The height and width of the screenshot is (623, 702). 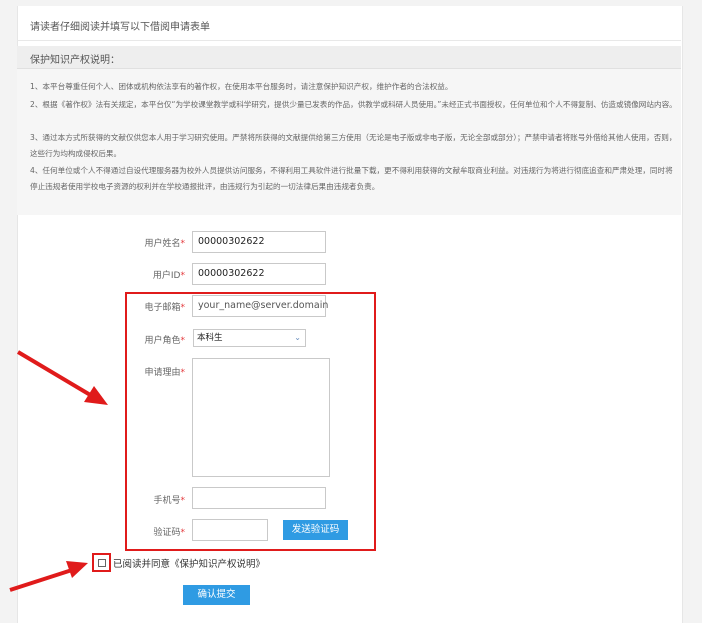 What do you see at coordinates (62, 377) in the screenshot?
I see `arrow-to-form-icon` at bounding box center [62, 377].